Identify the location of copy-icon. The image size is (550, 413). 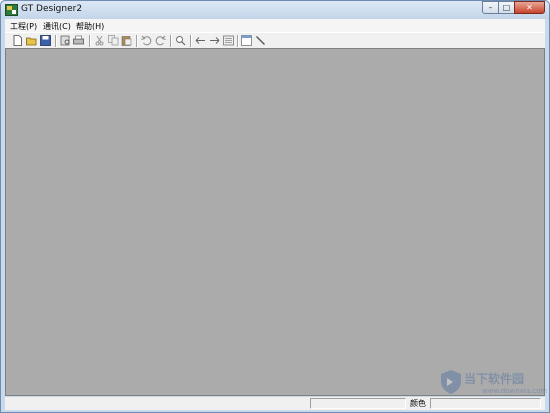
(113, 40).